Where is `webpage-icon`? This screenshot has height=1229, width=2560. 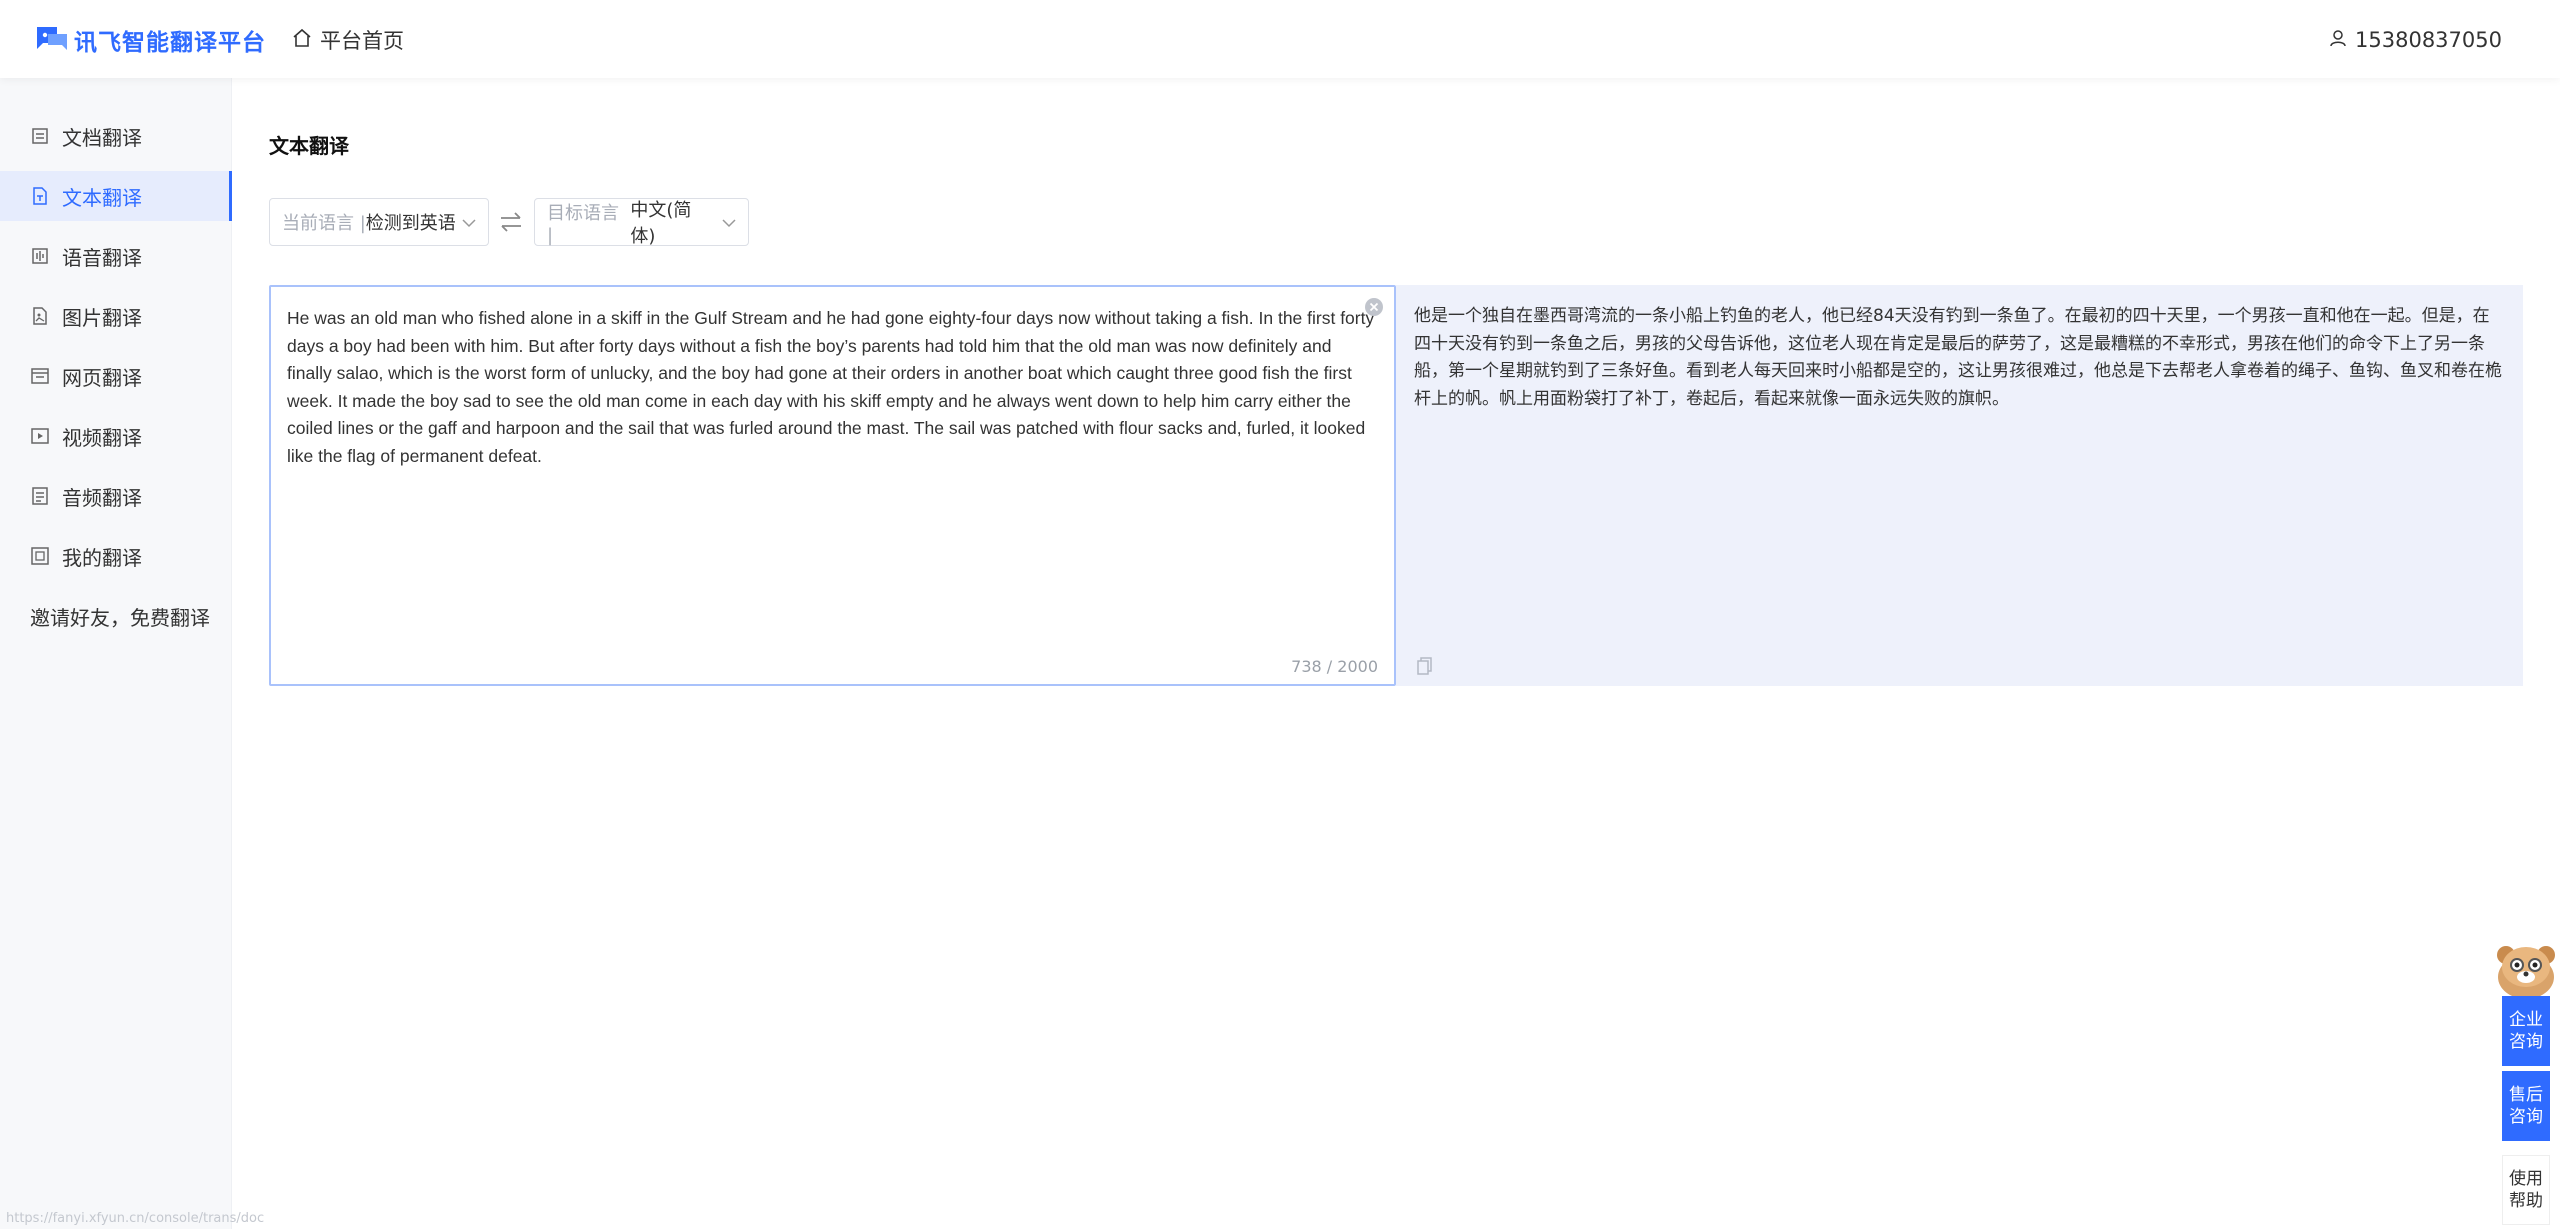
webpage-icon is located at coordinates (40, 376).